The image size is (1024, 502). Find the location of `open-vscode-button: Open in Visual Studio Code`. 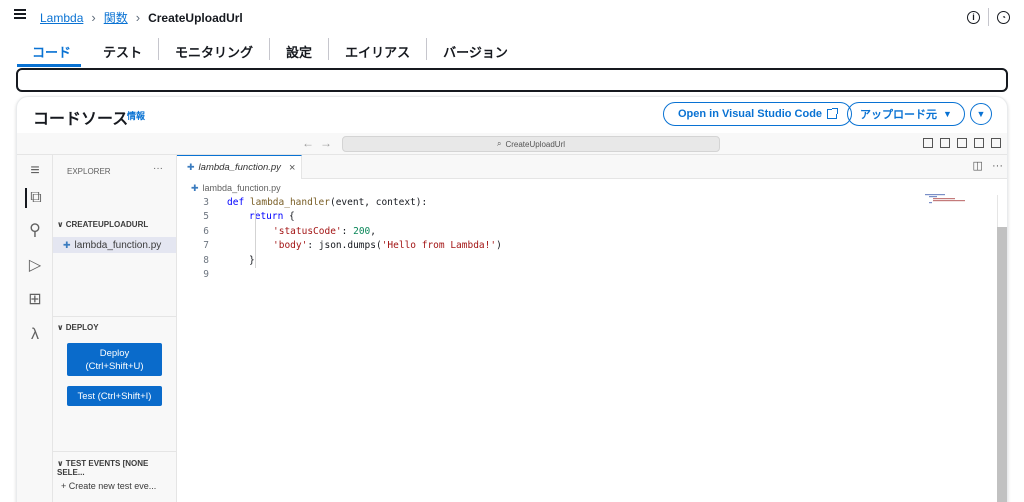

open-vscode-button: Open in Visual Studio Code is located at coordinates (758, 114).